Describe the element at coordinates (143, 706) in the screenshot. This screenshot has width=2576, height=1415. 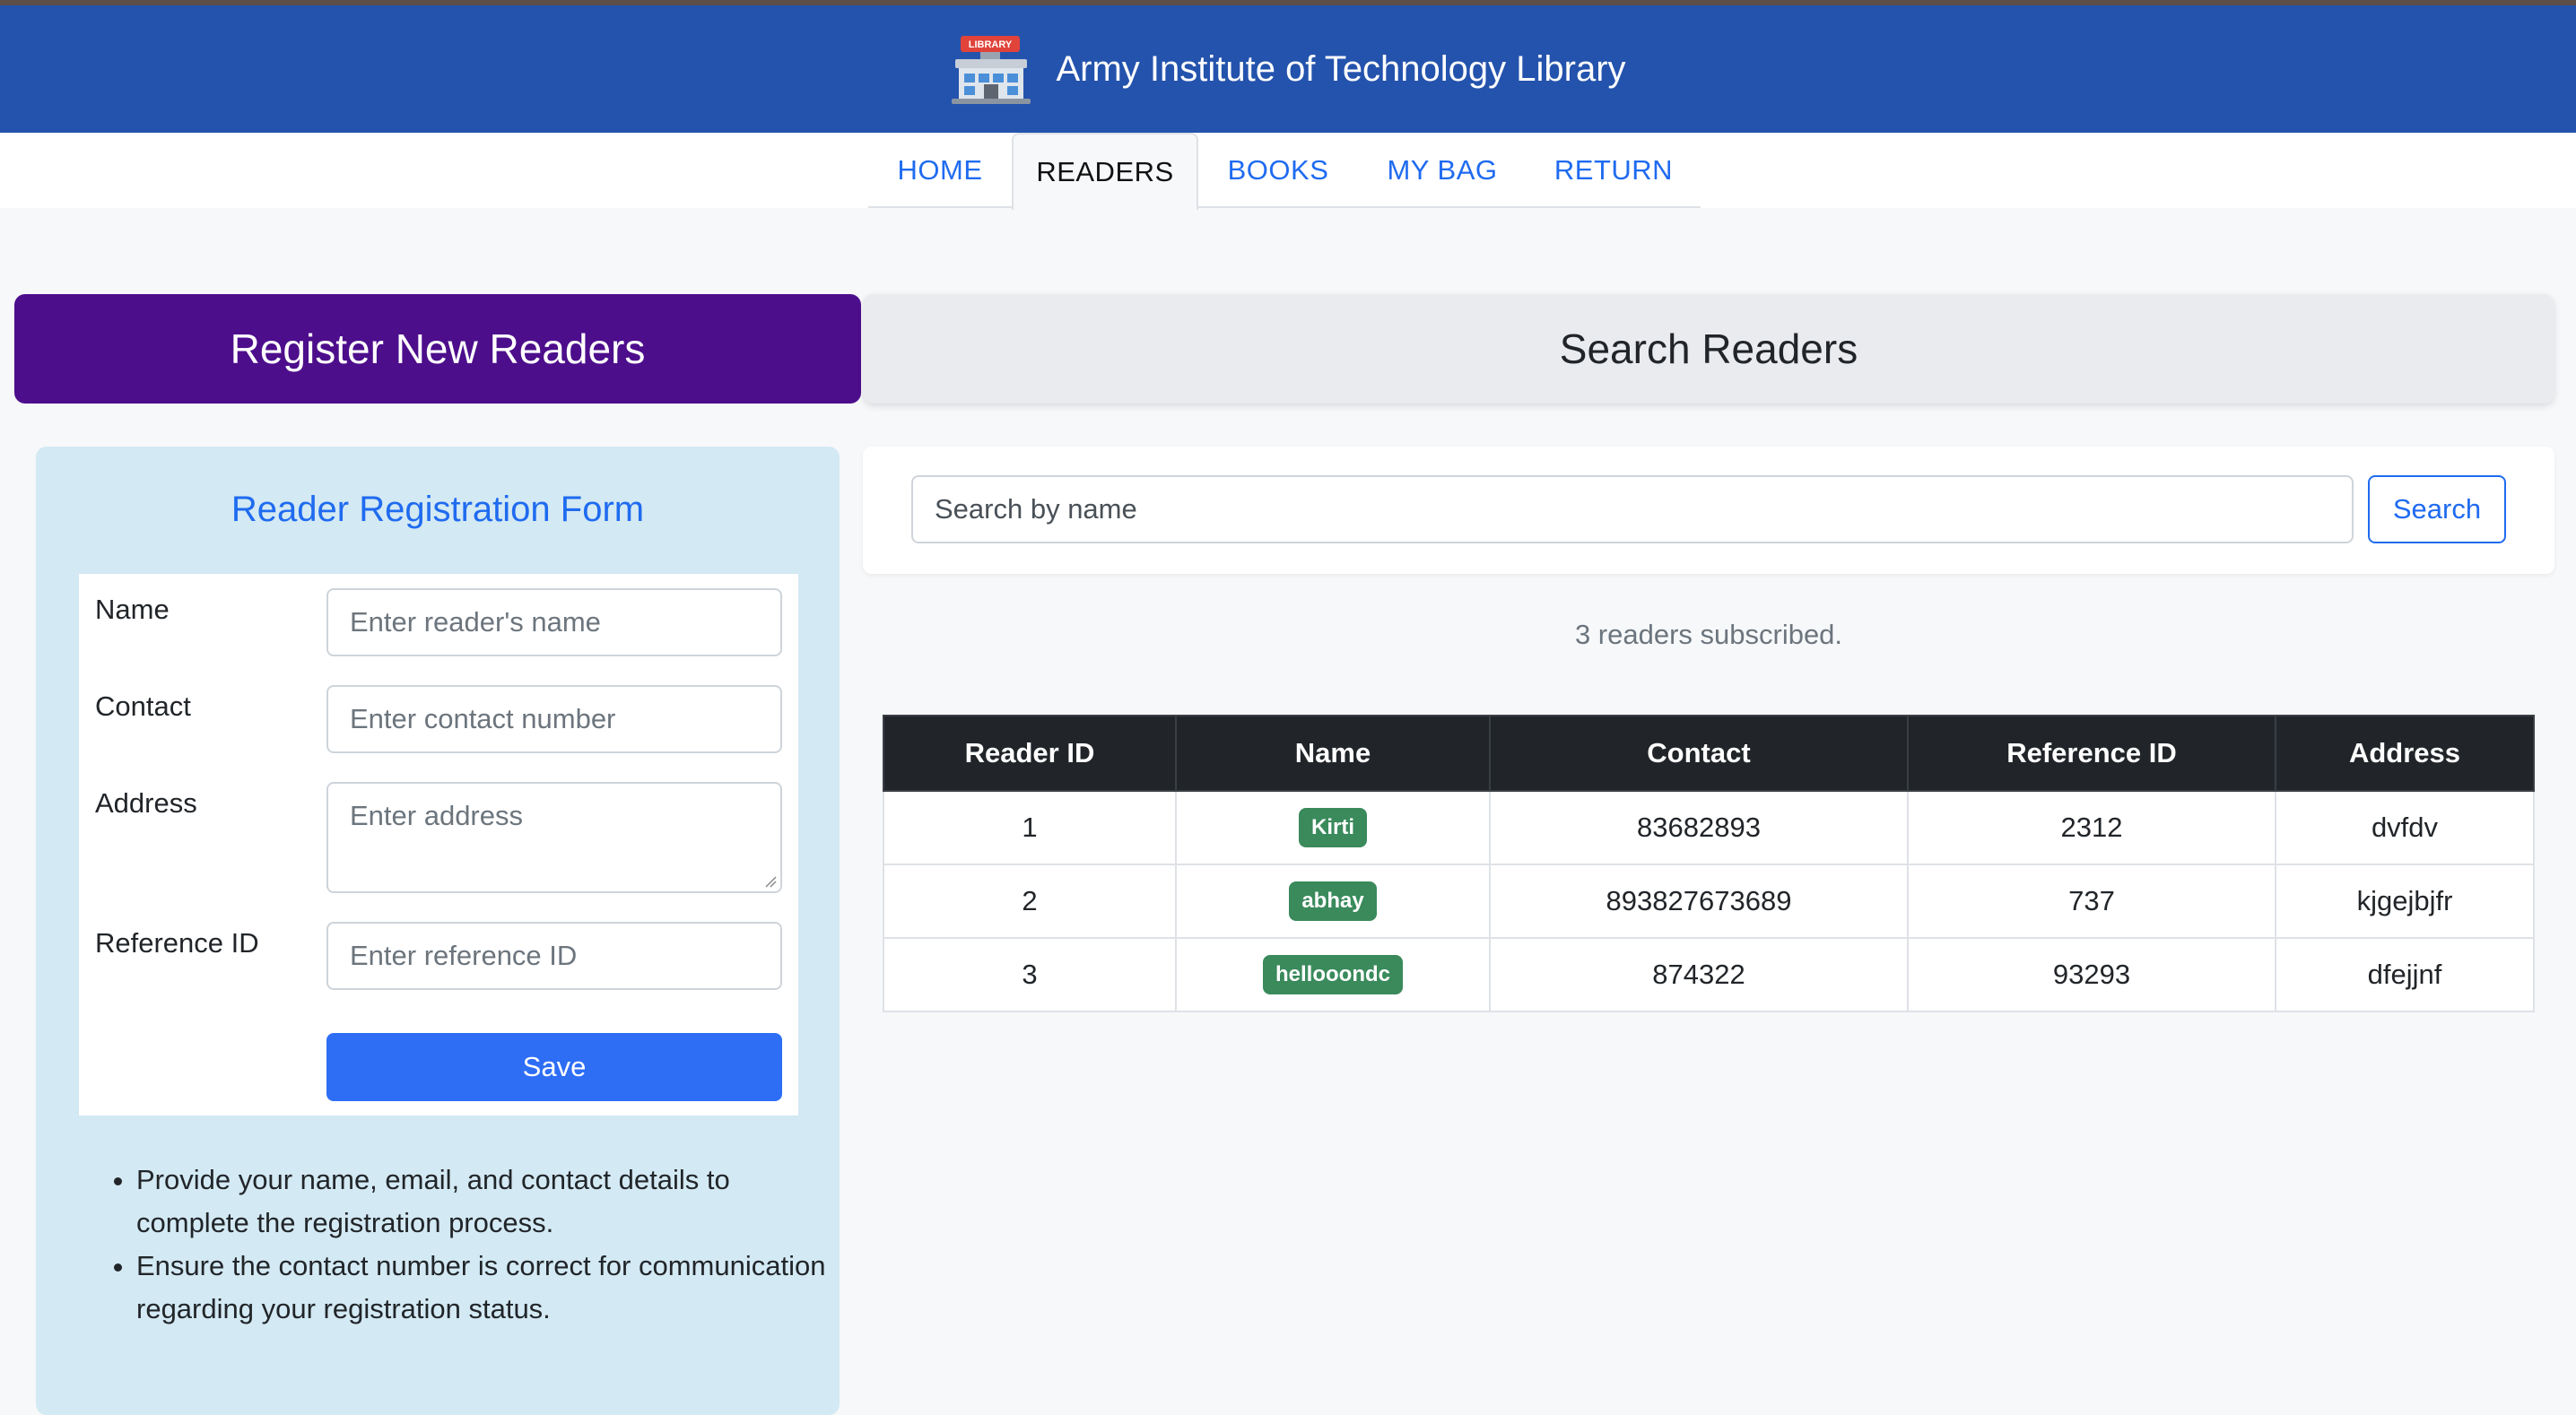
I see `contact-label: Contact` at that location.